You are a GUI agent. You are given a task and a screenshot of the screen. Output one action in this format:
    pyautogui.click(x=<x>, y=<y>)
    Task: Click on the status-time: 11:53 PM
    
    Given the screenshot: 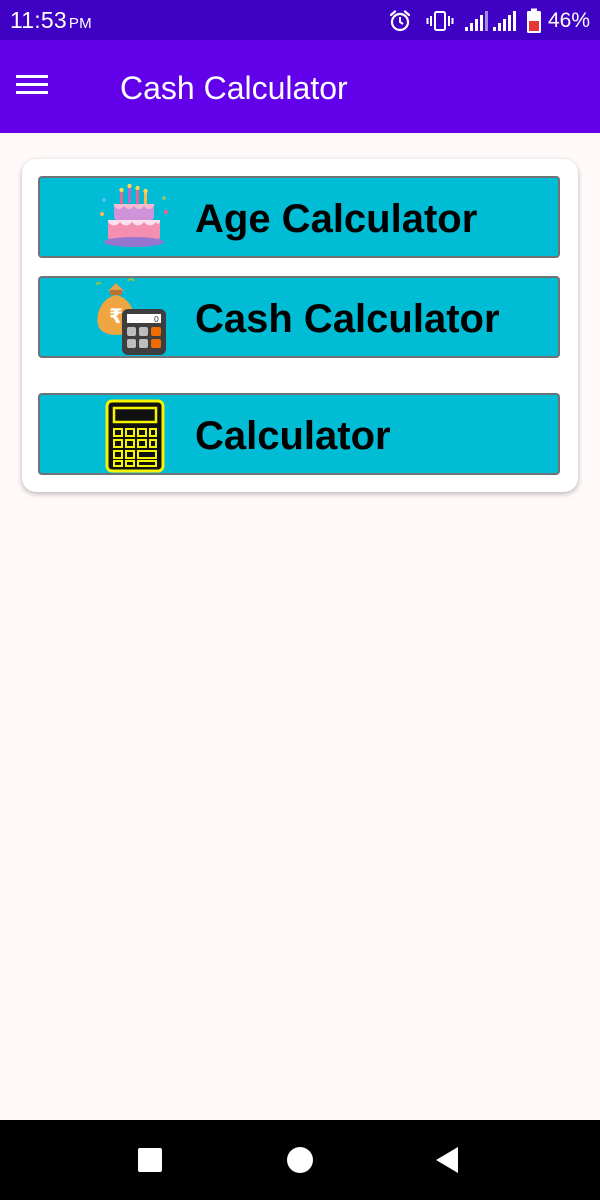 What is the action you would take?
    pyautogui.click(x=51, y=20)
    